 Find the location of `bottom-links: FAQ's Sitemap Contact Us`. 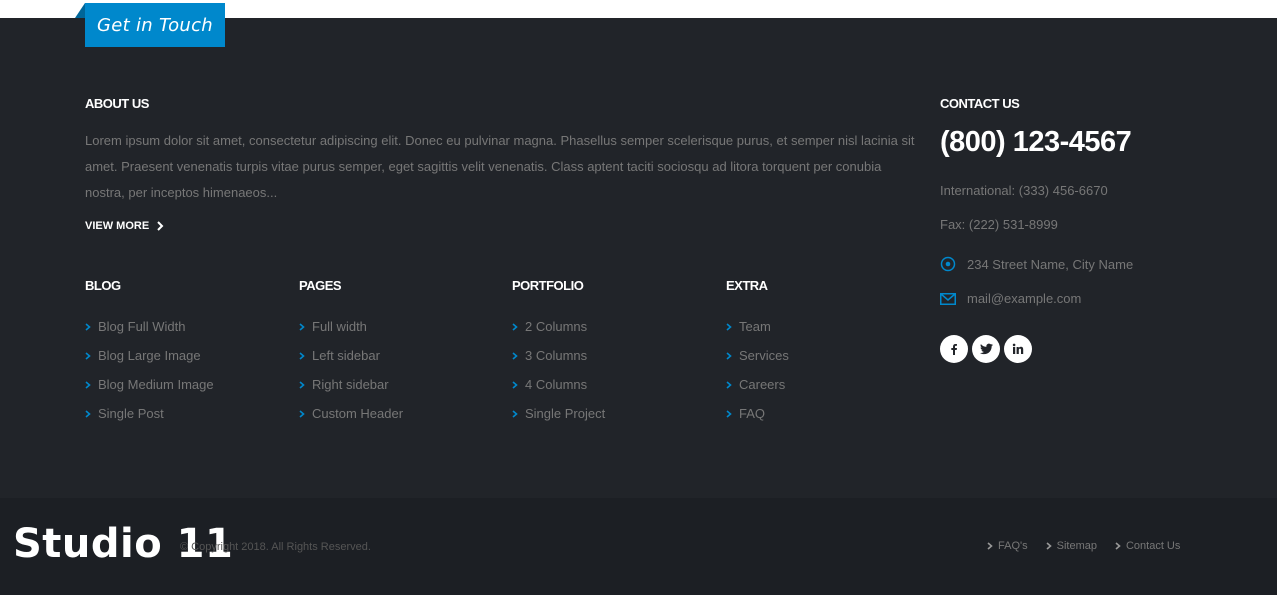

bottom-links: FAQ's Sitemap Contact Us is located at coordinates (1083, 546).